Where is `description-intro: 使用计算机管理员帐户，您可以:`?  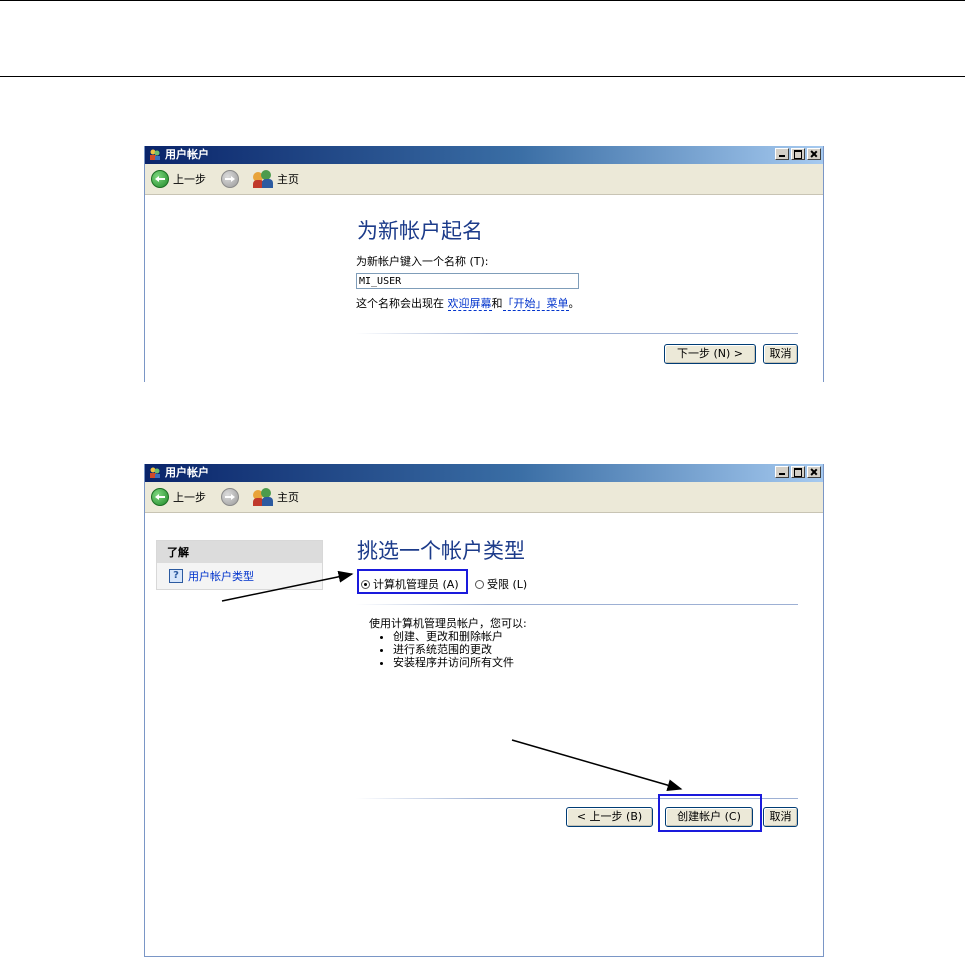
description-intro: 使用计算机管理员帐户，您可以: is located at coordinates (448, 623).